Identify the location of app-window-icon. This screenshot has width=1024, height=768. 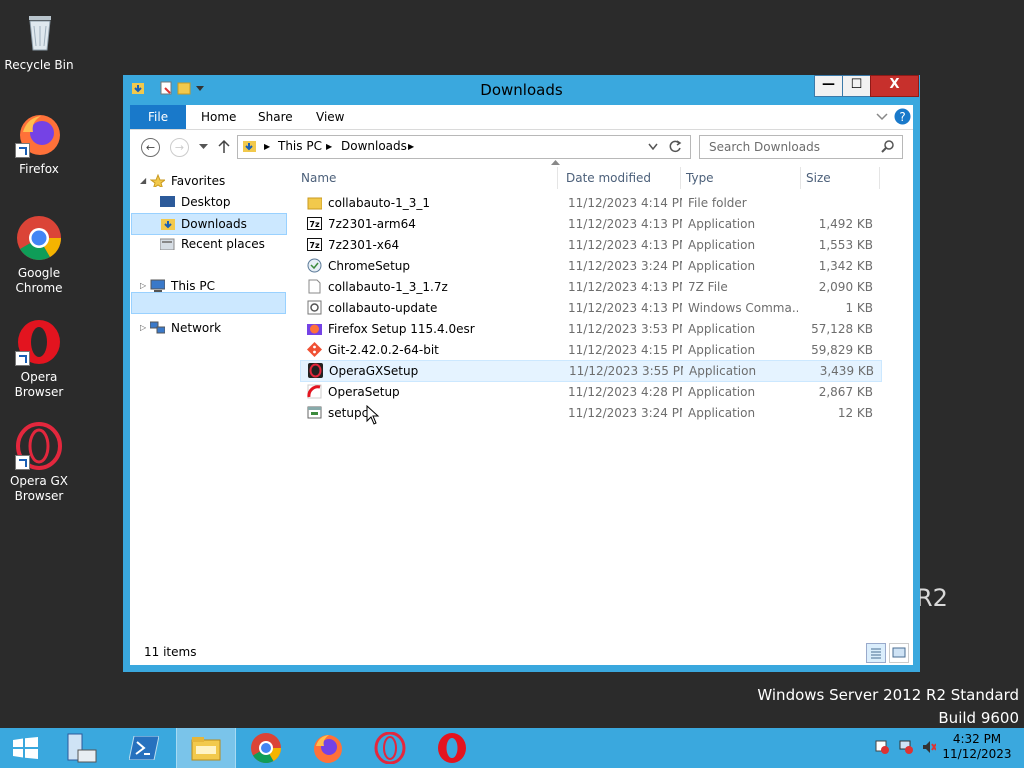
(314, 412).